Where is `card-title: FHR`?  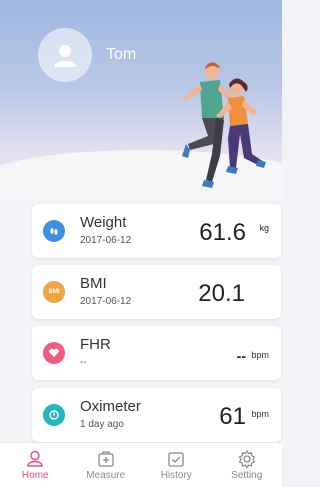
card-title: FHR is located at coordinates (95, 344).